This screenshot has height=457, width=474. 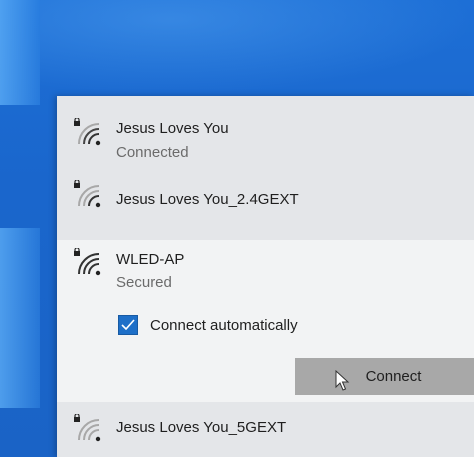 I want to click on network-status: Connected, so click(x=152, y=152).